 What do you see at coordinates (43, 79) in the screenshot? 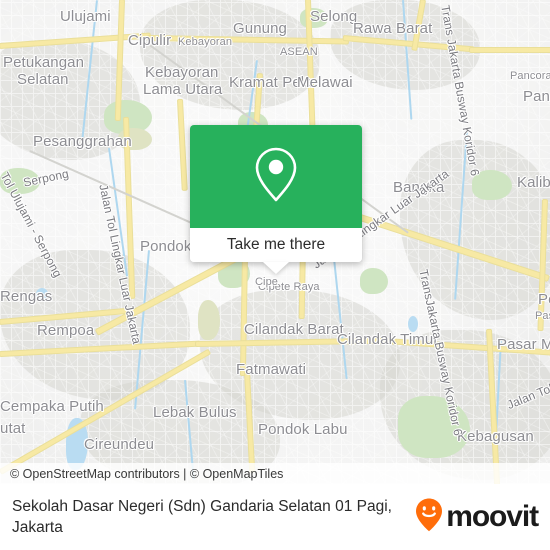
I see `map-place-label: Selatan` at bounding box center [43, 79].